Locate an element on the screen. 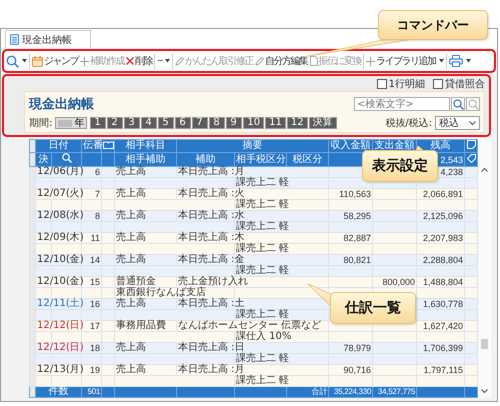 The height and width of the screenshot is (406, 500). menu-button: ··· is located at coordinates (164, 61).